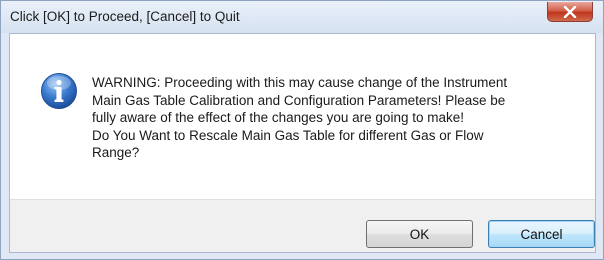  I want to click on information-icon, so click(59, 91).